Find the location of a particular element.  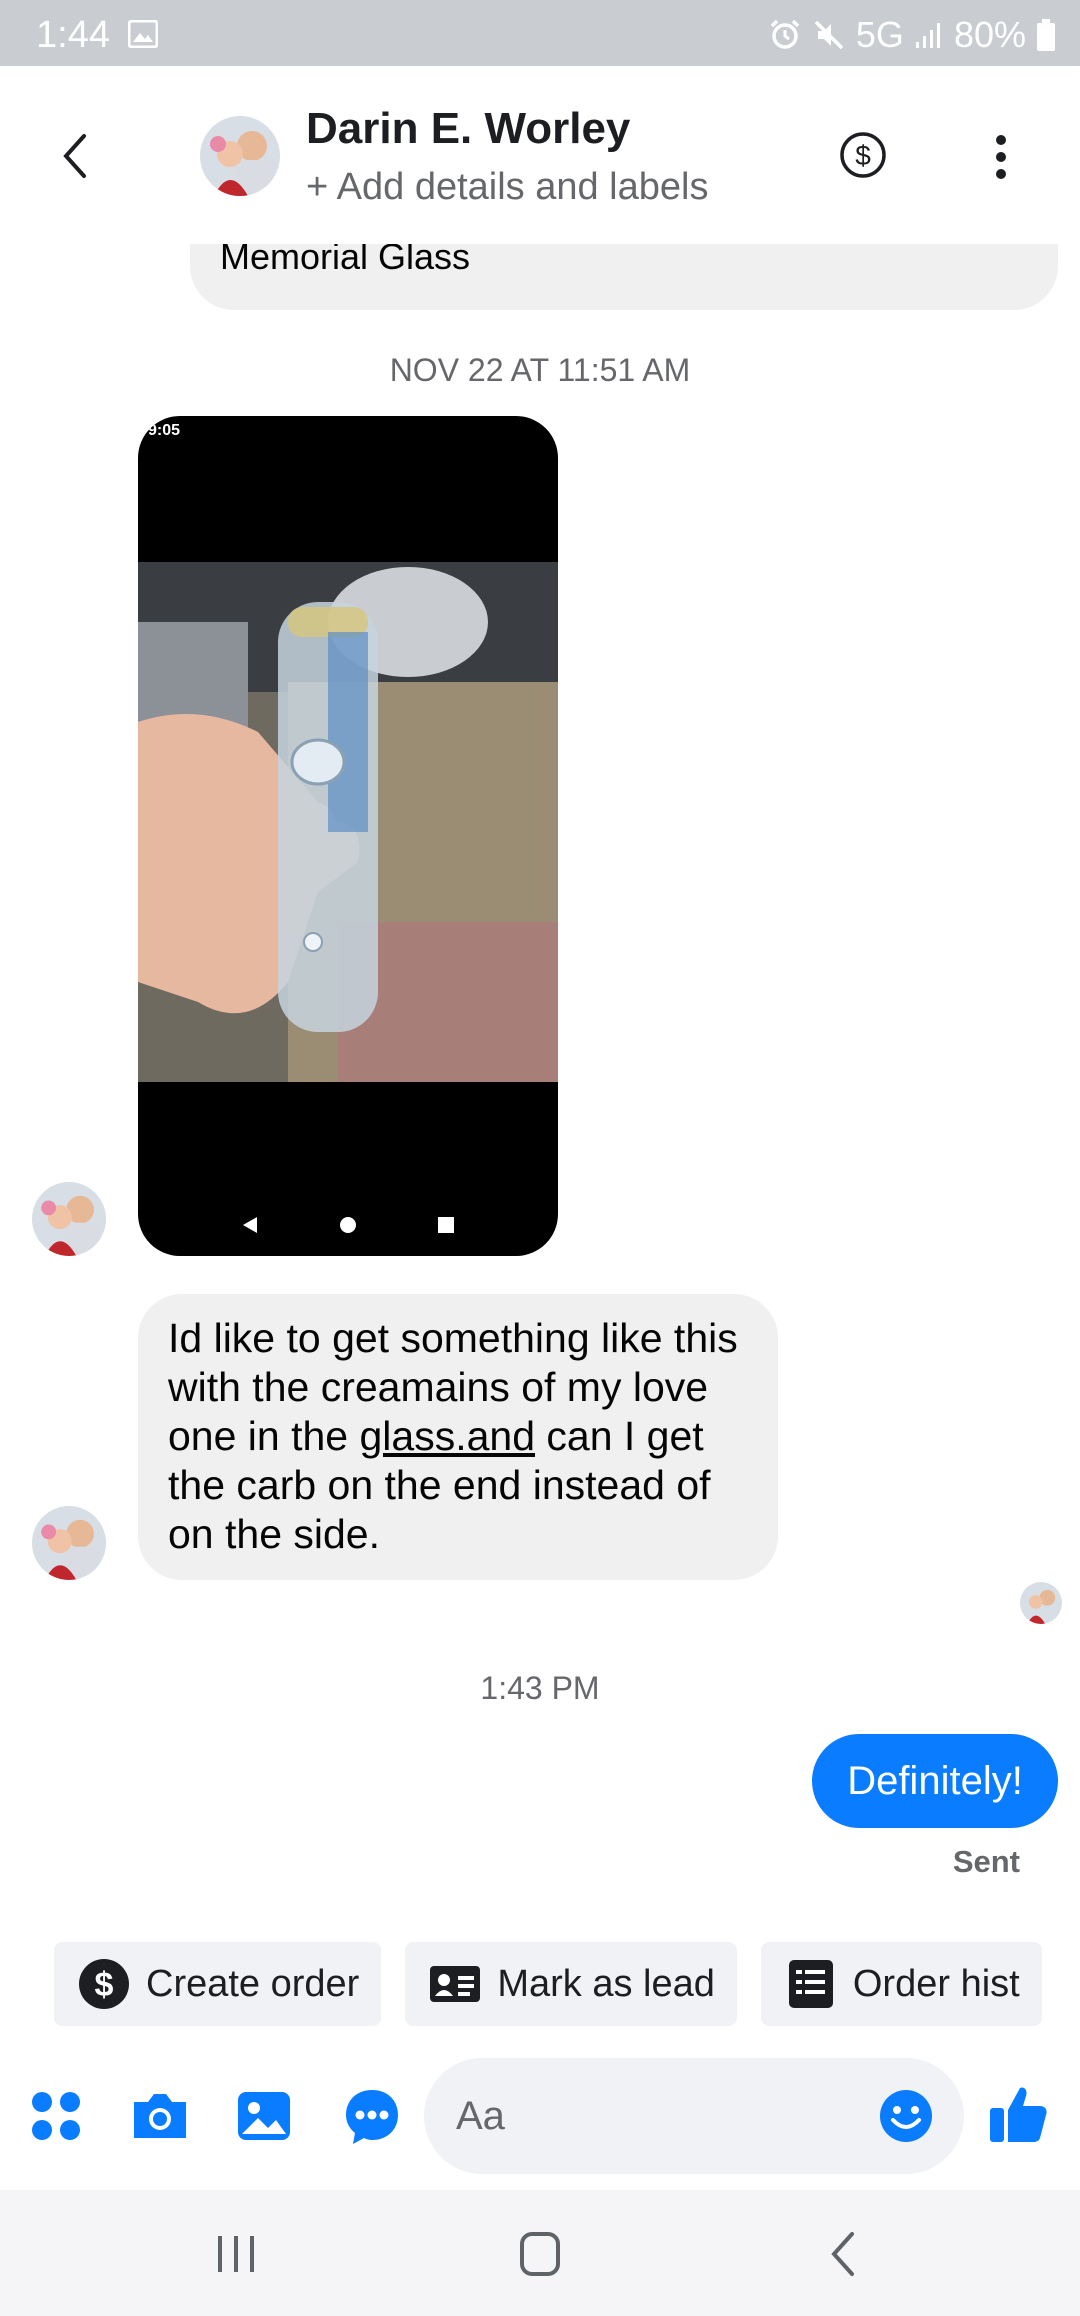

image-attachment: 9:05 is located at coordinates (348, 836).